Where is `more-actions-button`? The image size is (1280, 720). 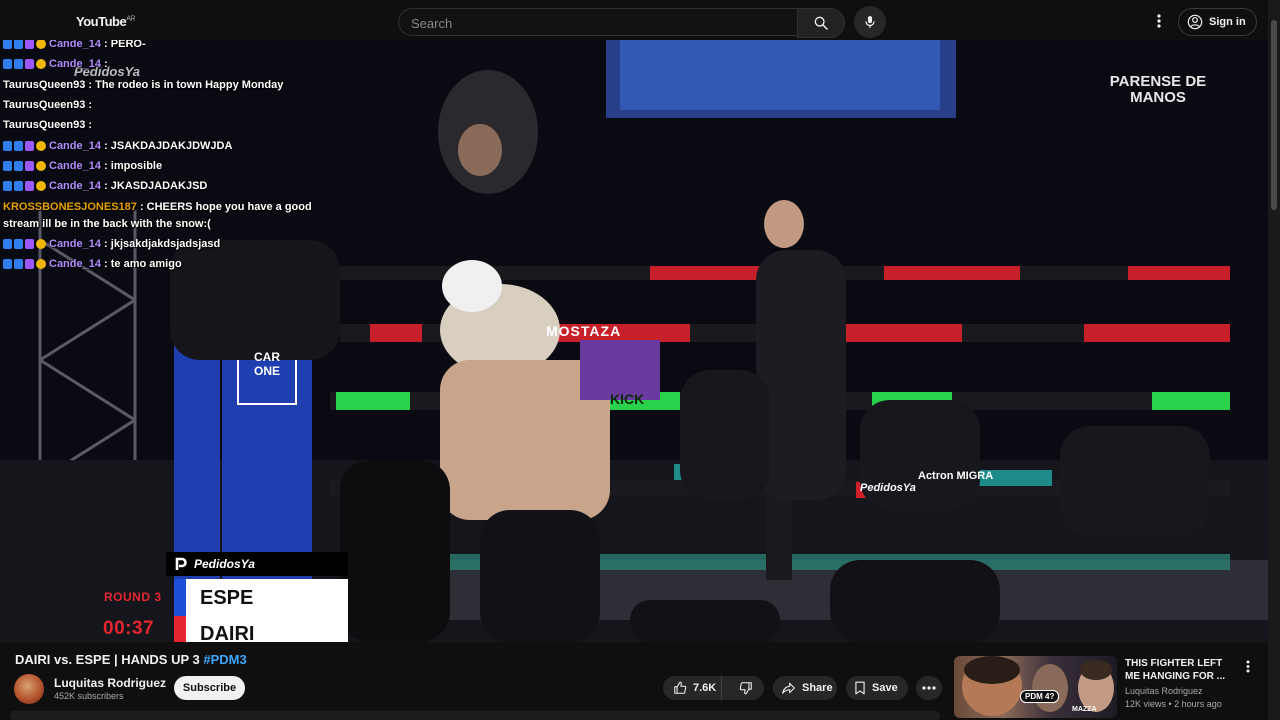 more-actions-button is located at coordinates (929, 688).